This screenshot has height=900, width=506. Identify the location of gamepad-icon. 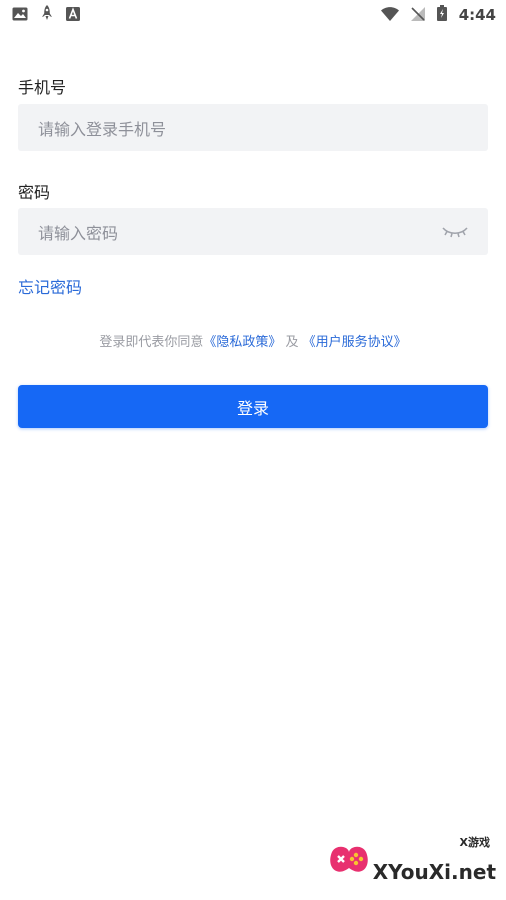
(349, 863).